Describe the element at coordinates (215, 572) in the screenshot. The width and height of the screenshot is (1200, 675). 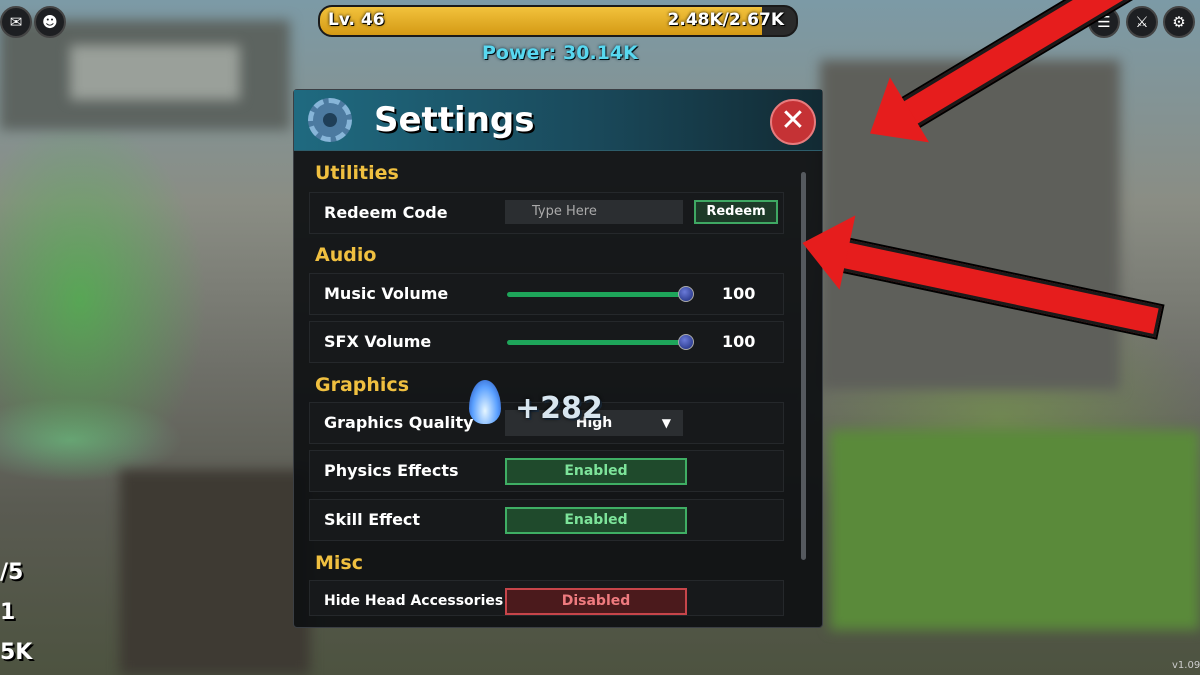
I see `background-path` at that location.